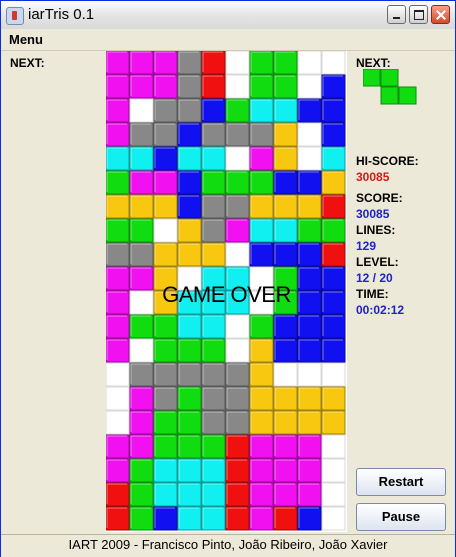  I want to click on window-title: iarTris 0.1, so click(61, 14).